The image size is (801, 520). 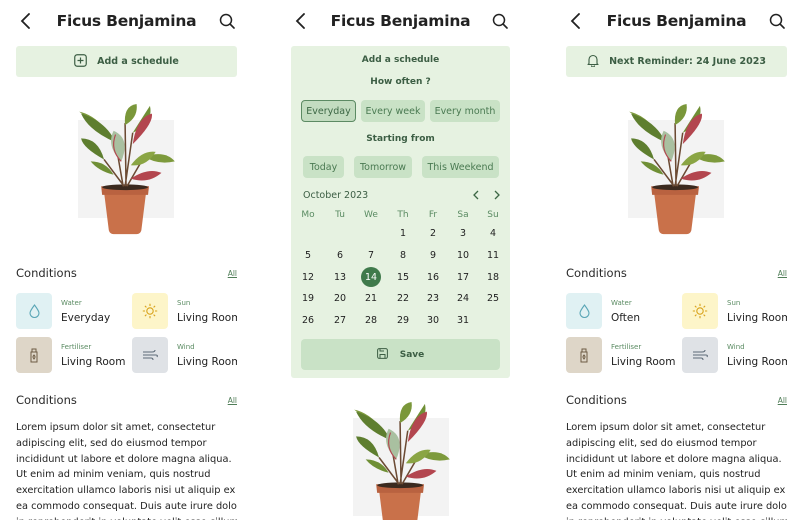 I want to click on how-often-label: How often ?, so click(x=400, y=82).